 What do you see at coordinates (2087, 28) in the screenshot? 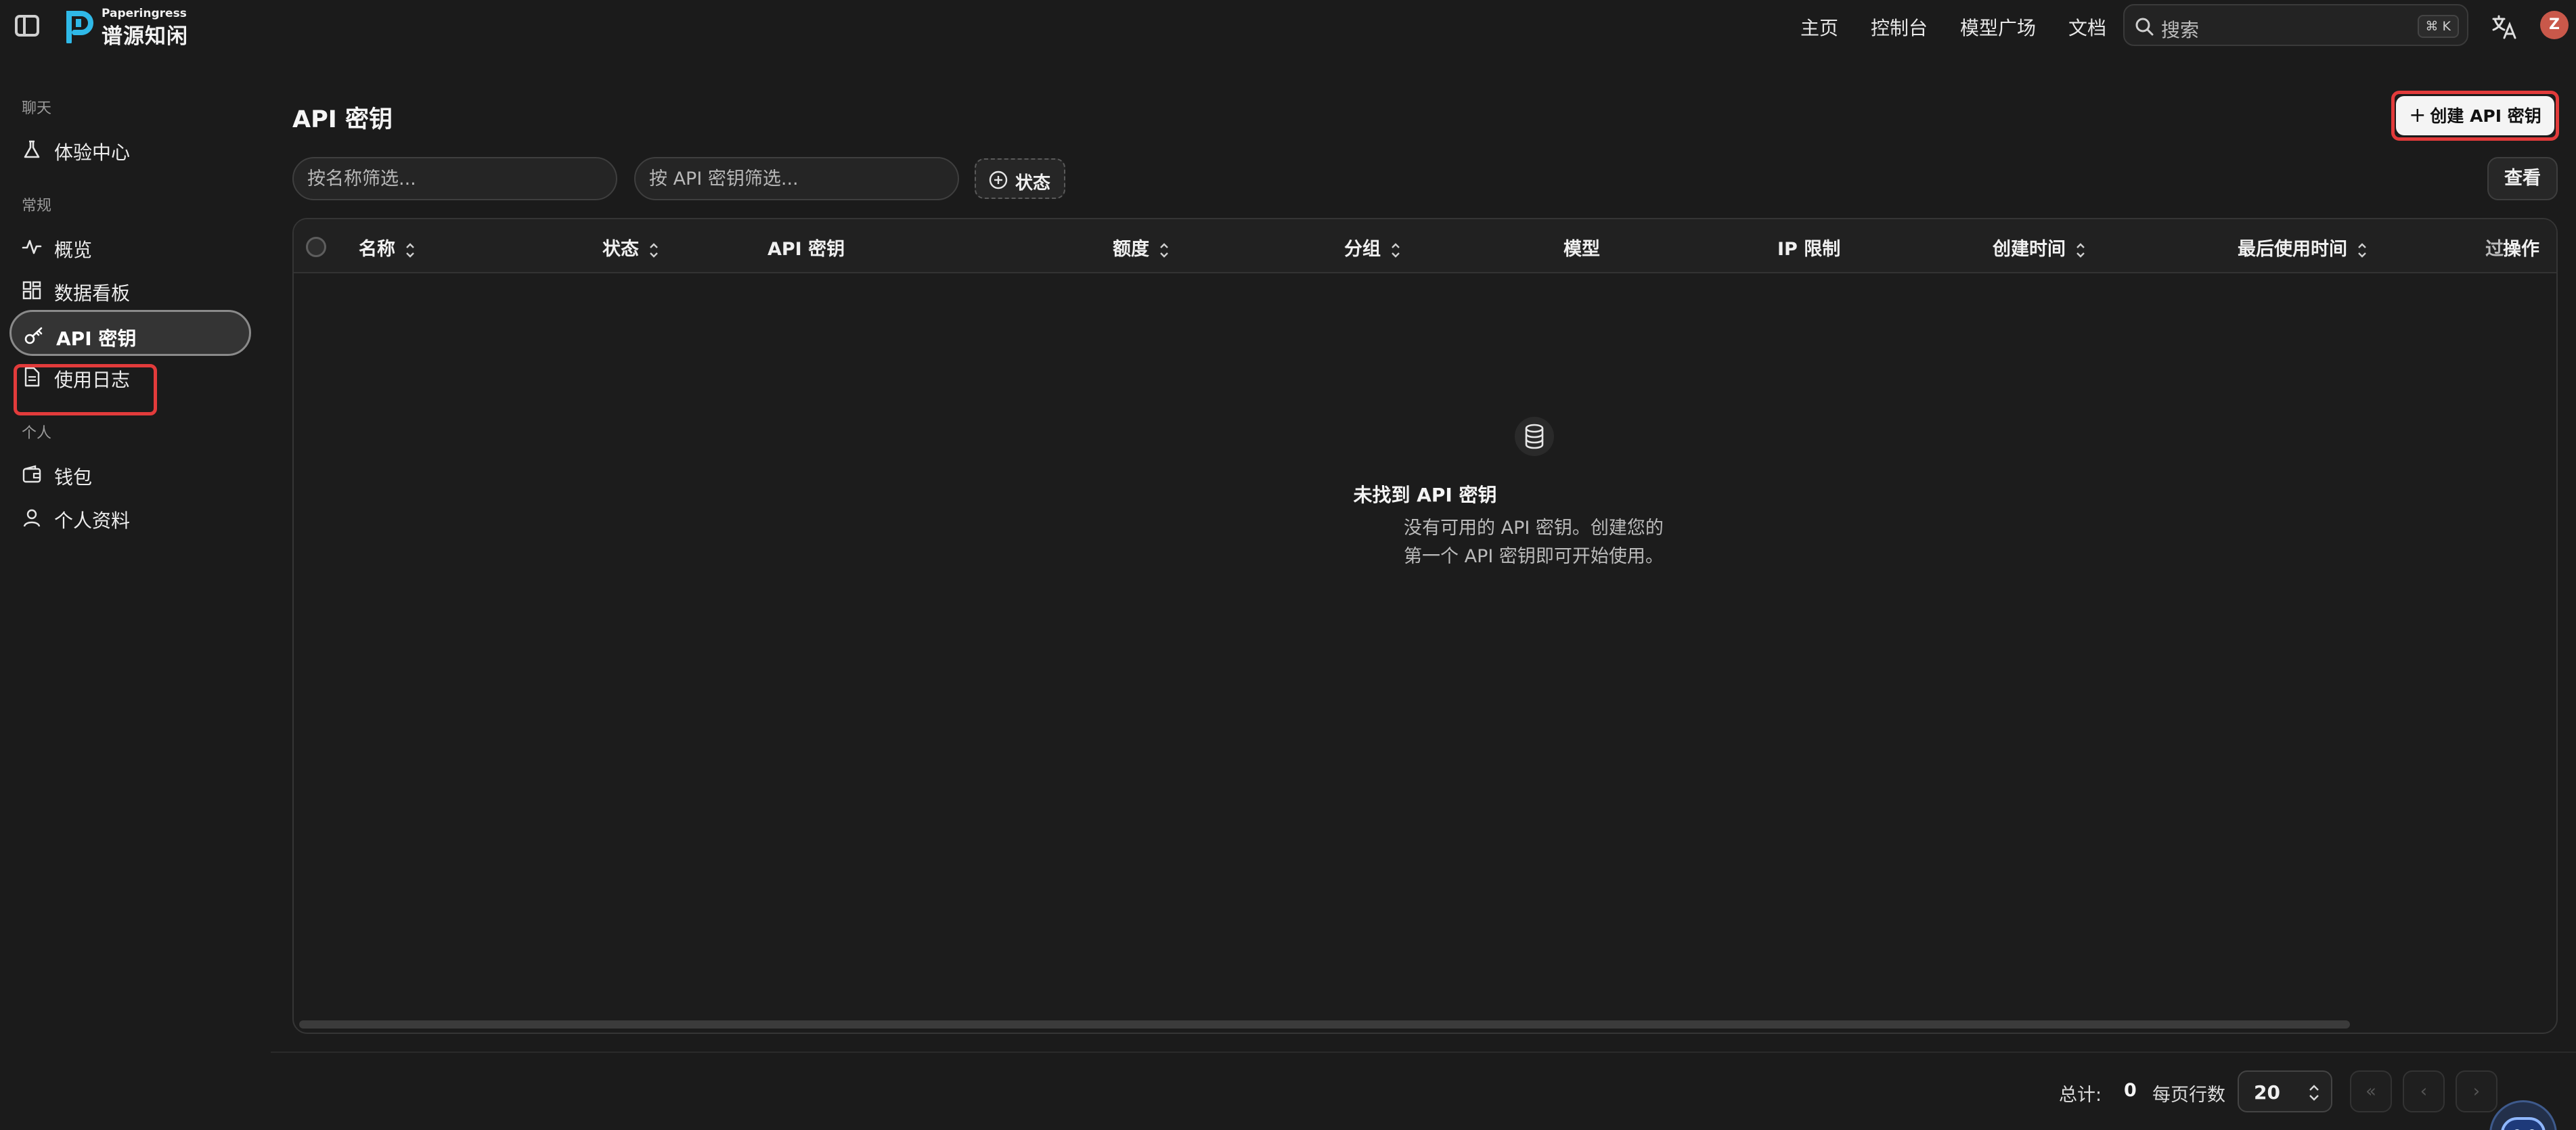
I see `nav-docs: 文档` at bounding box center [2087, 28].